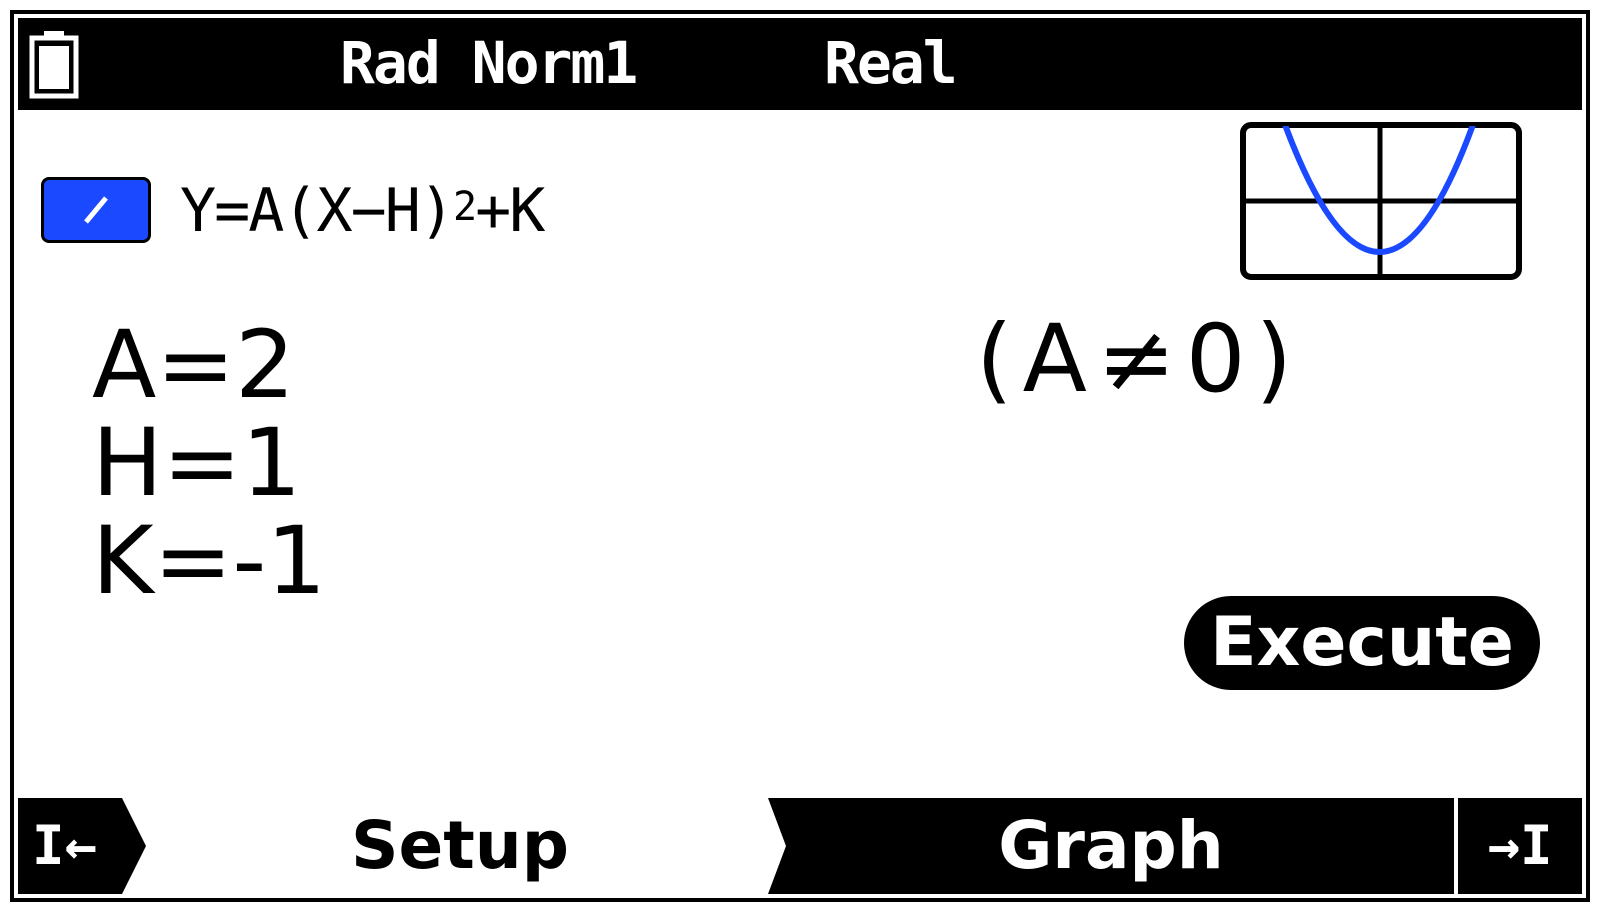 The width and height of the screenshot is (1604, 915). What do you see at coordinates (54, 67) in the screenshot?
I see `battery-icon` at bounding box center [54, 67].